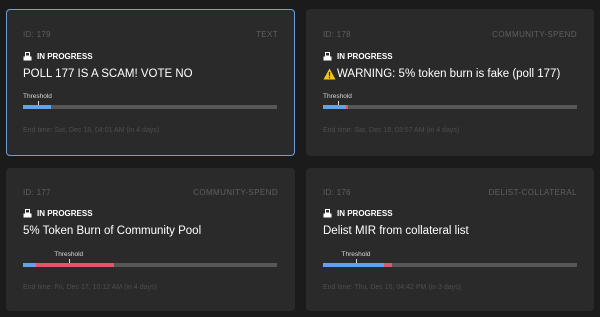  I want to click on poll-title-text: 5% Token Burn of Community Pool, so click(112, 231).